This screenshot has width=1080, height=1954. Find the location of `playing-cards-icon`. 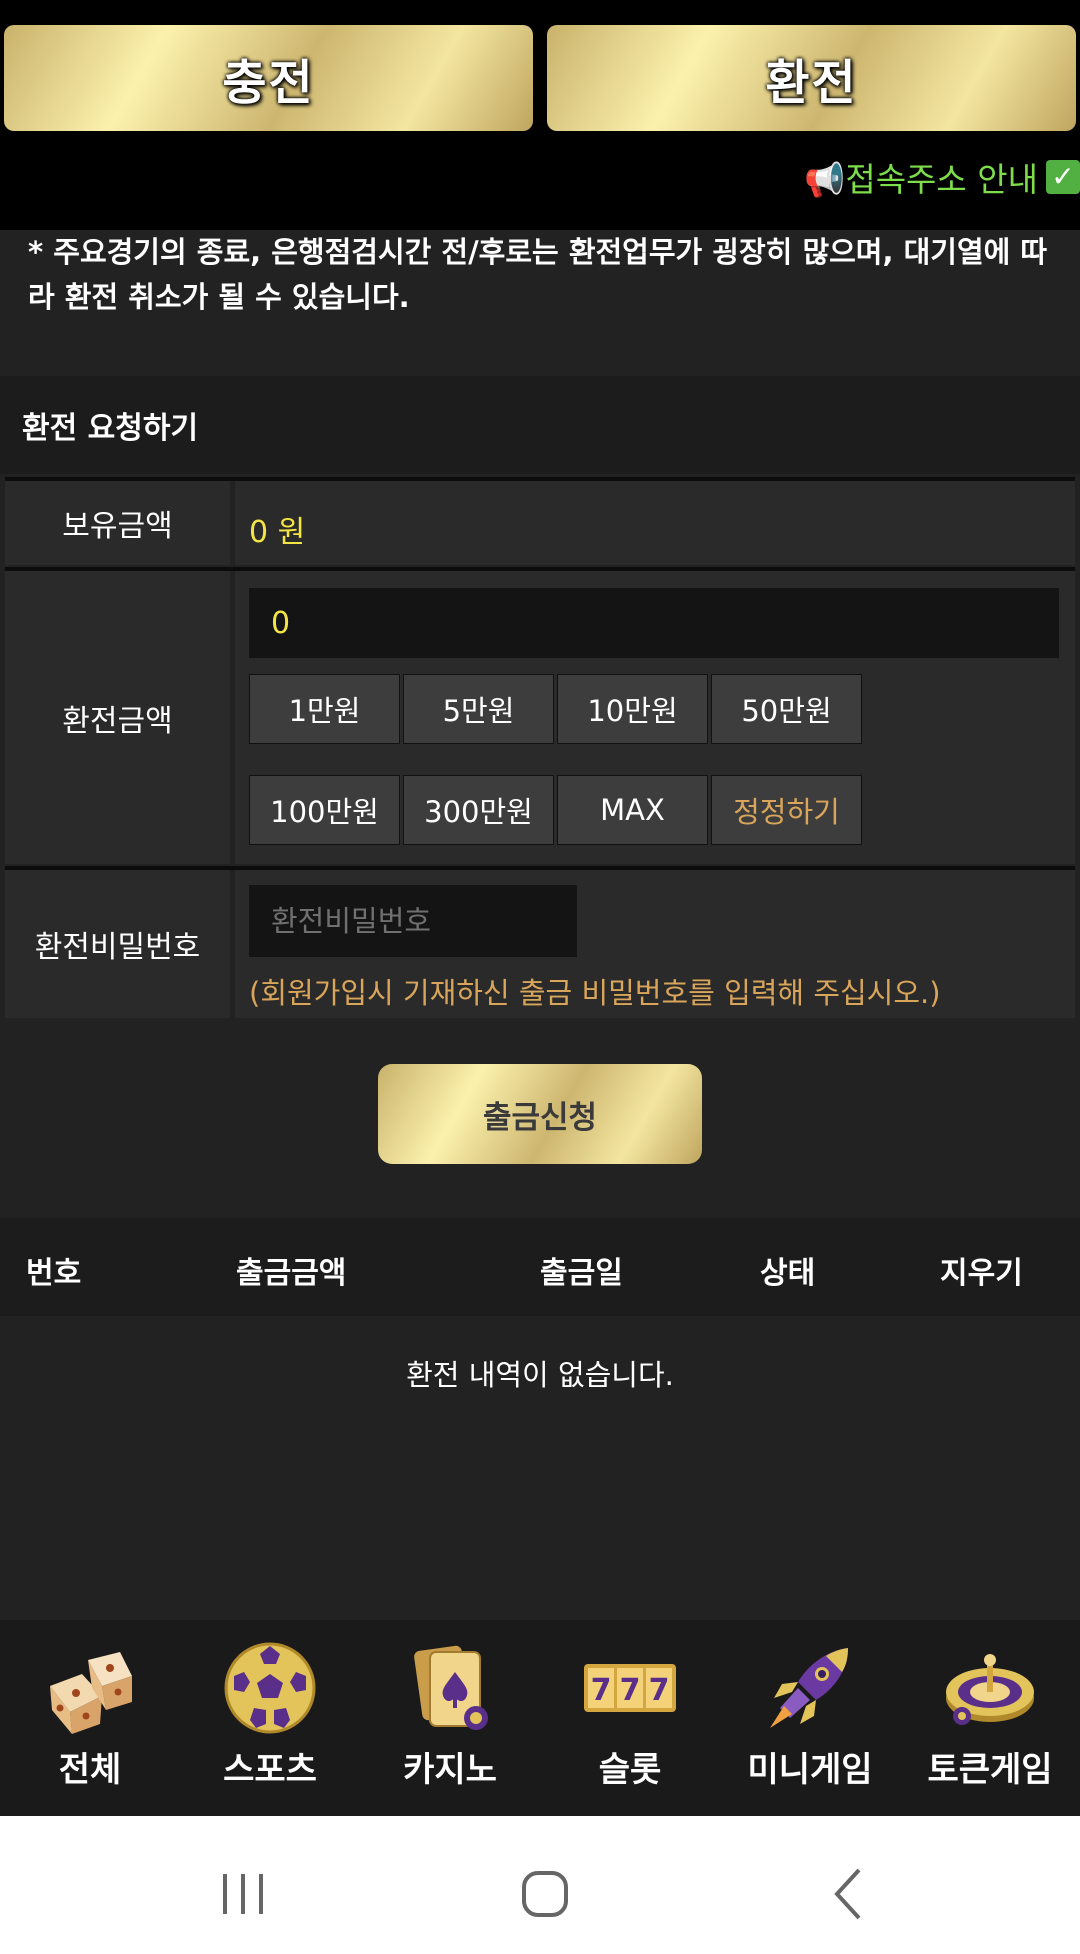

playing-cards-icon is located at coordinates (451, 1687).